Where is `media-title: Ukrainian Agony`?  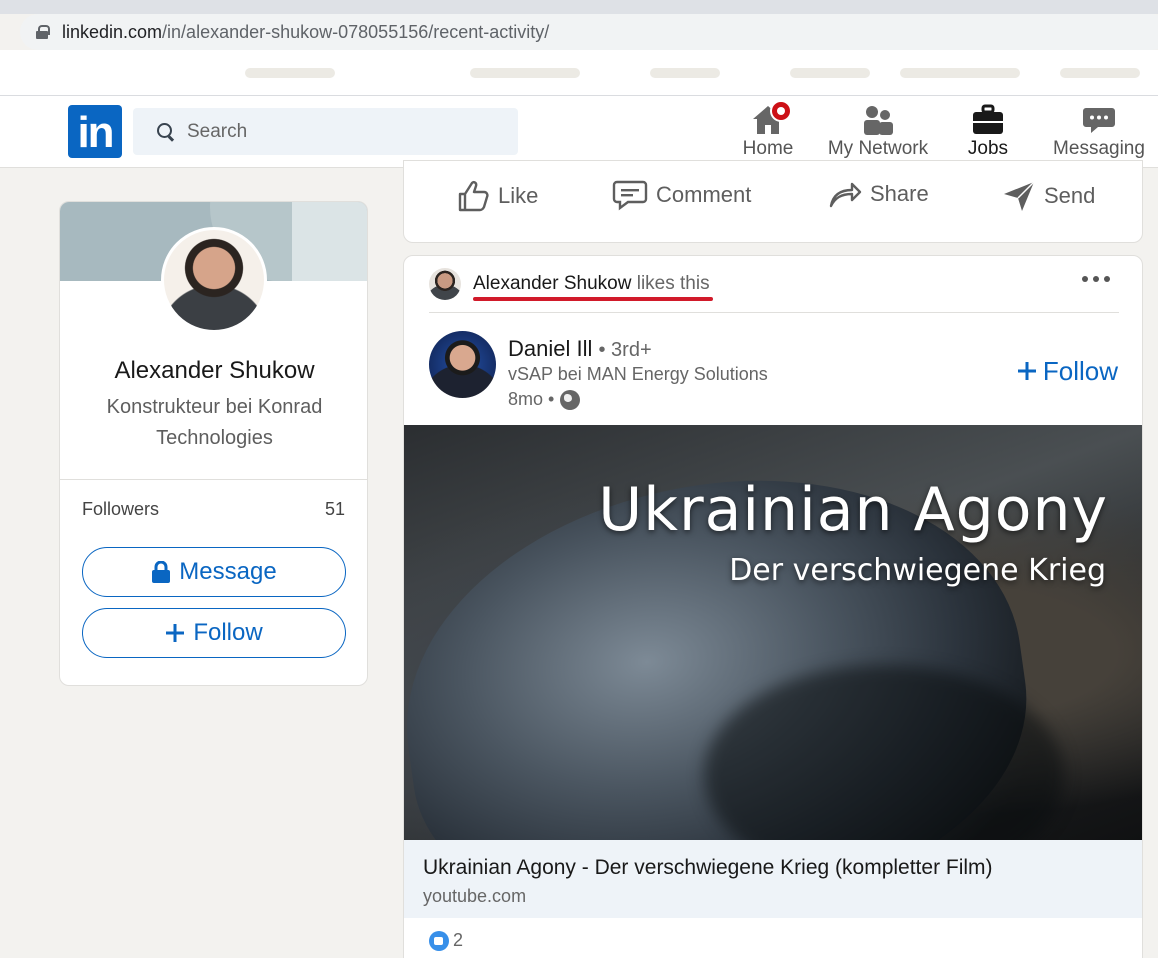
media-title: Ukrainian Agony is located at coordinates (853, 510).